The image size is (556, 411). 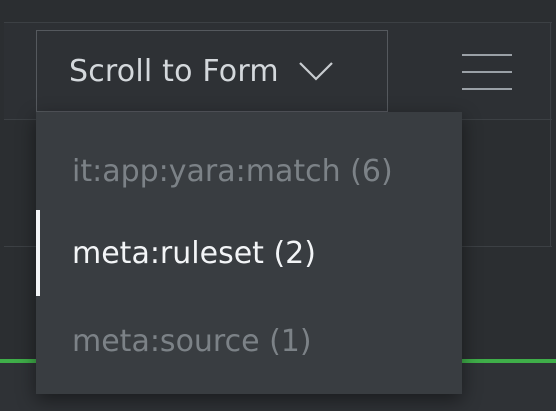 What do you see at coordinates (232, 171) in the screenshot?
I see `menu-item-label: it:app:yara:match (6)` at bounding box center [232, 171].